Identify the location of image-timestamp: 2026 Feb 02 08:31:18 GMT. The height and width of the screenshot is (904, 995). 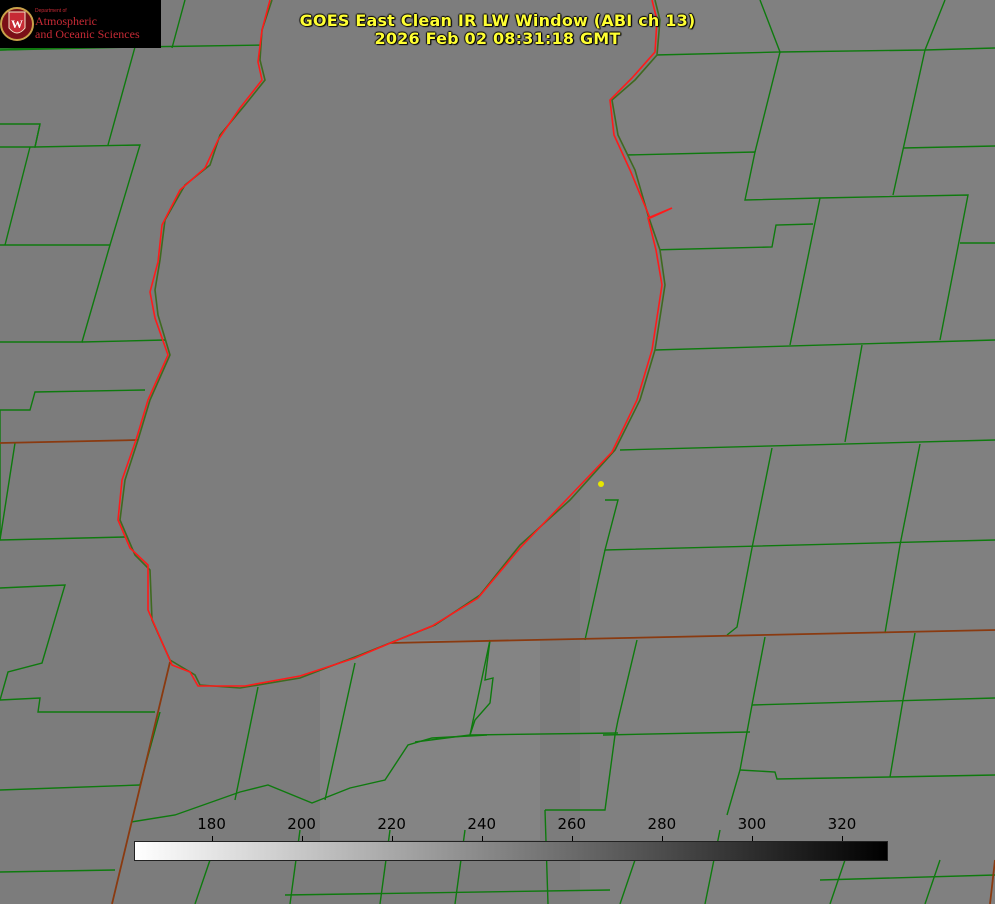
(497, 38).